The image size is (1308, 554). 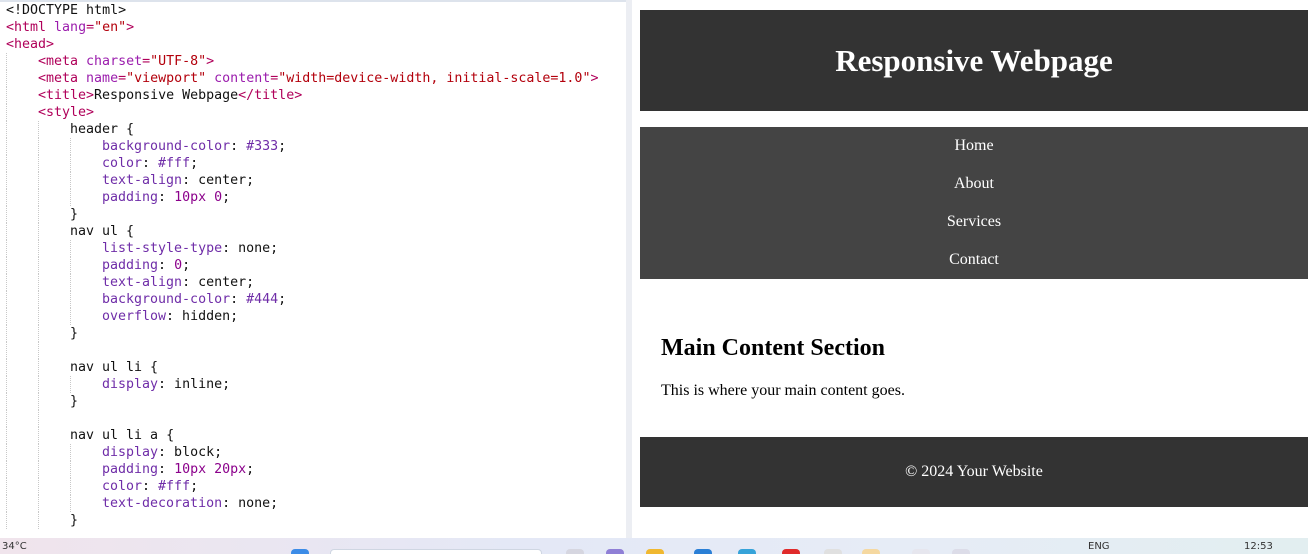 What do you see at coordinates (313, 129) in the screenshot?
I see `code-line: header {` at bounding box center [313, 129].